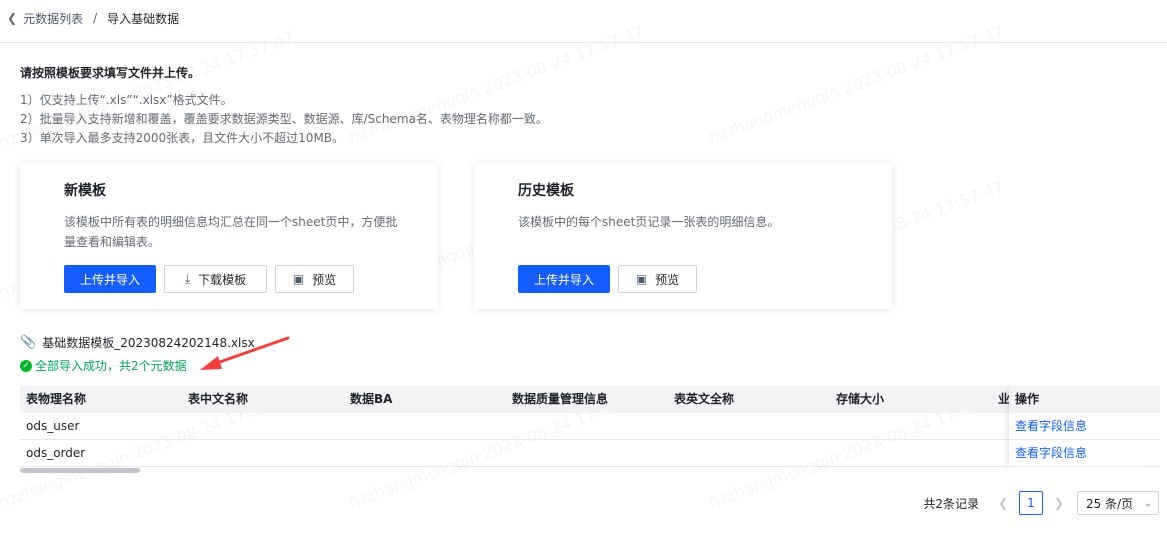 This screenshot has height=538, width=1167. I want to click on chevron-down-icon: ⌄, so click(1147, 503).